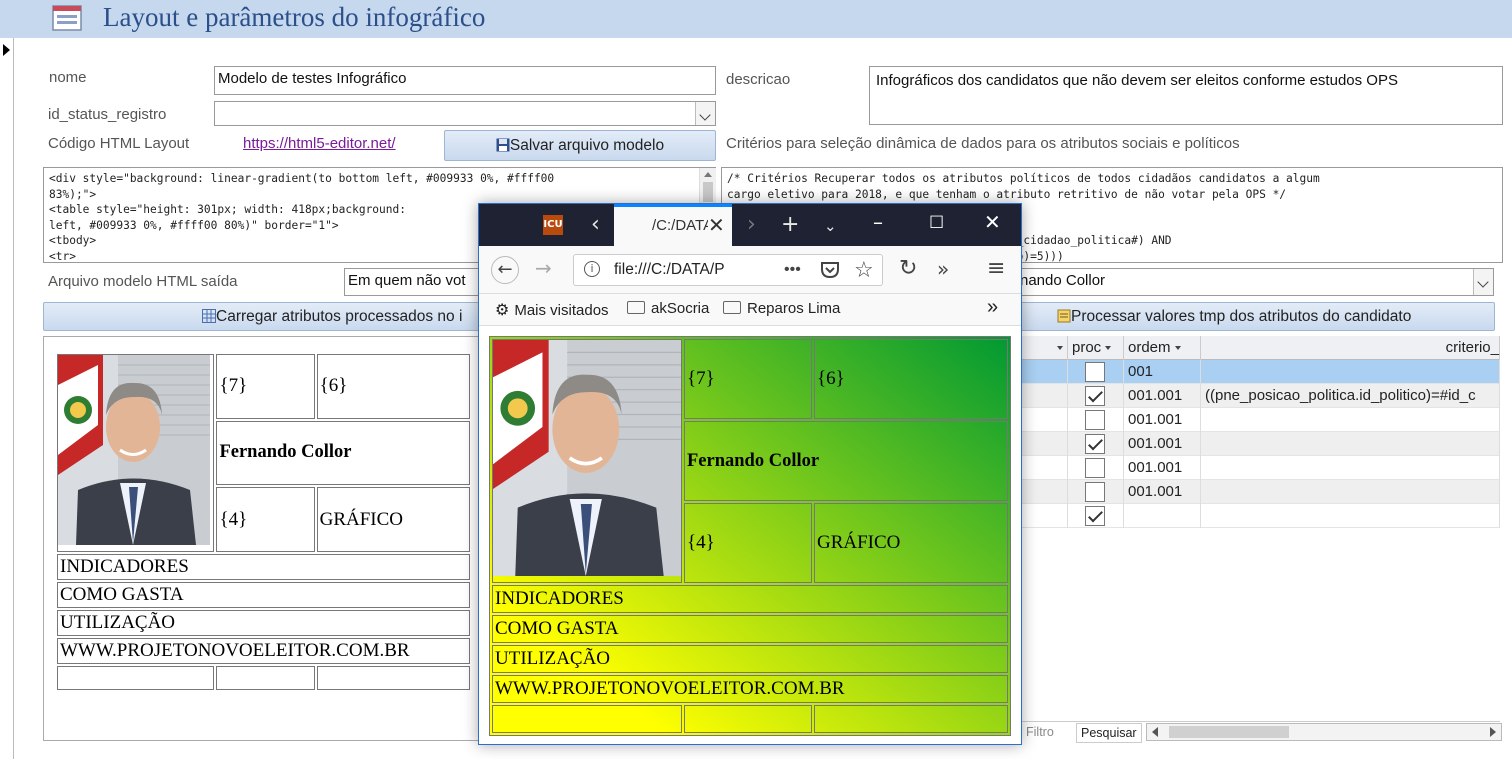  What do you see at coordinates (830, 270) in the screenshot?
I see `pocket-icon` at bounding box center [830, 270].